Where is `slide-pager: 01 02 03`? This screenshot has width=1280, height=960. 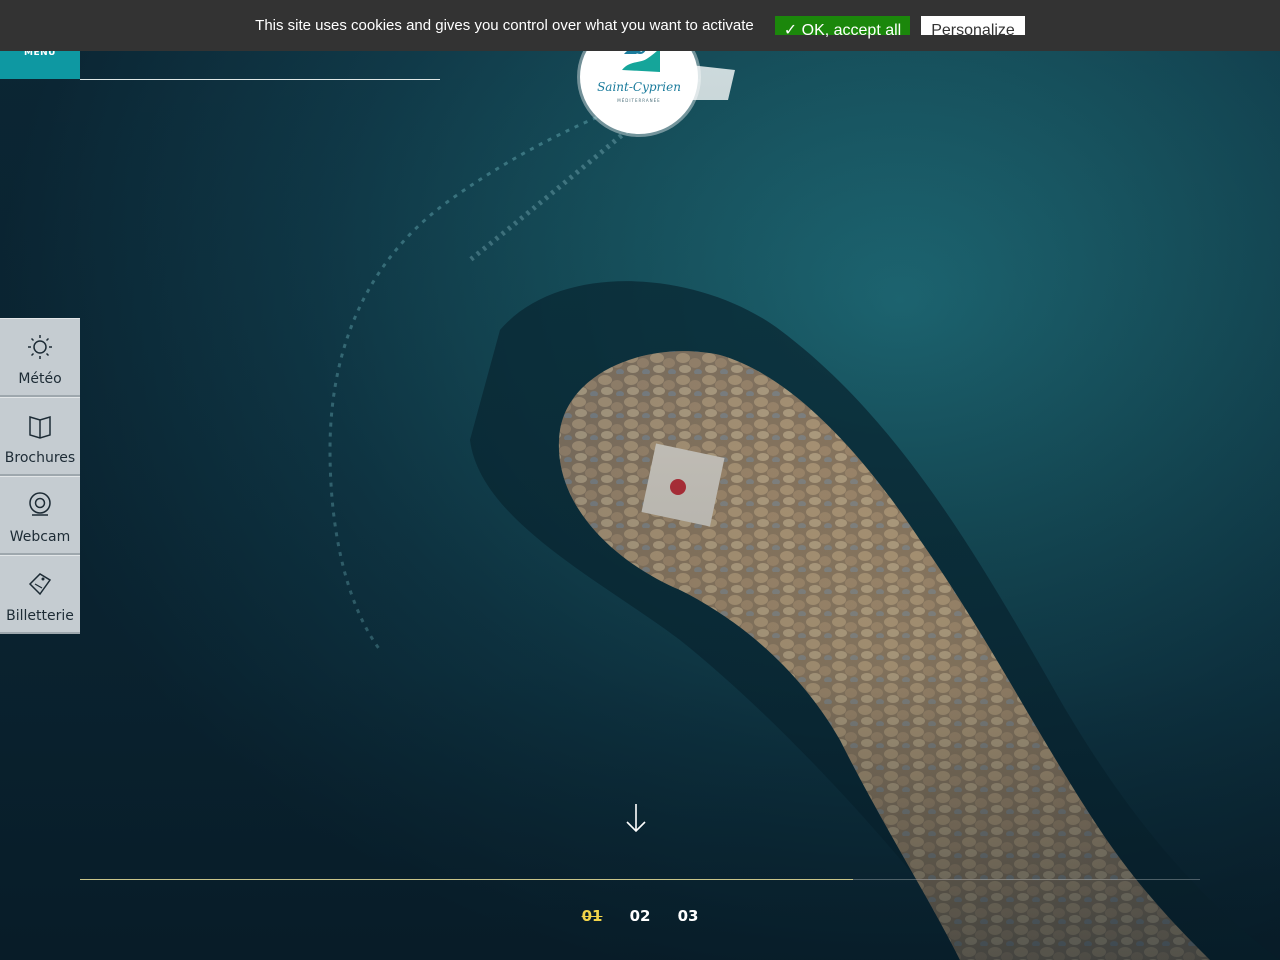 slide-pager: 01 02 03 is located at coordinates (640, 916).